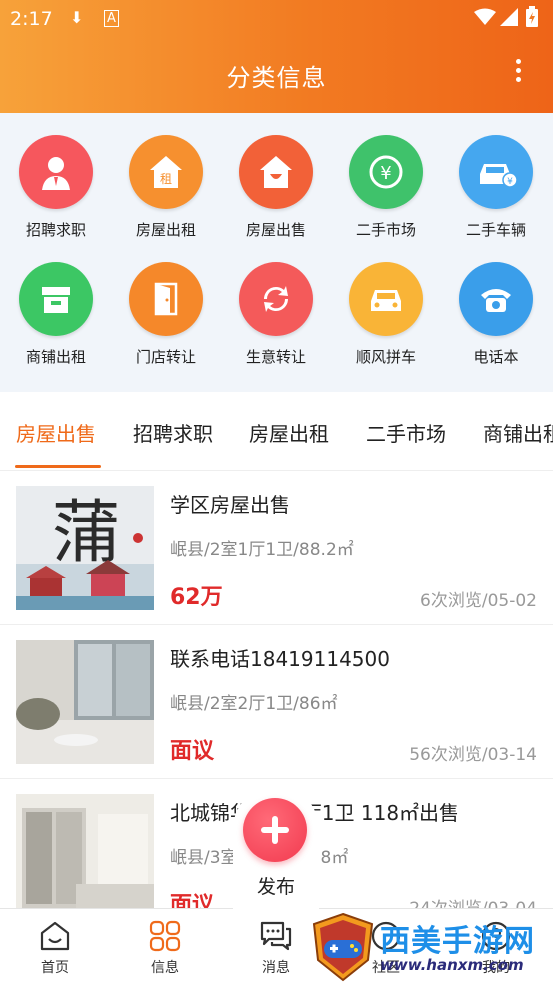 Image resolution: width=553 pixels, height=985 pixels. What do you see at coordinates (85, 548) in the screenshot?
I see `listing-thumbnail: 蒲` at bounding box center [85, 548].